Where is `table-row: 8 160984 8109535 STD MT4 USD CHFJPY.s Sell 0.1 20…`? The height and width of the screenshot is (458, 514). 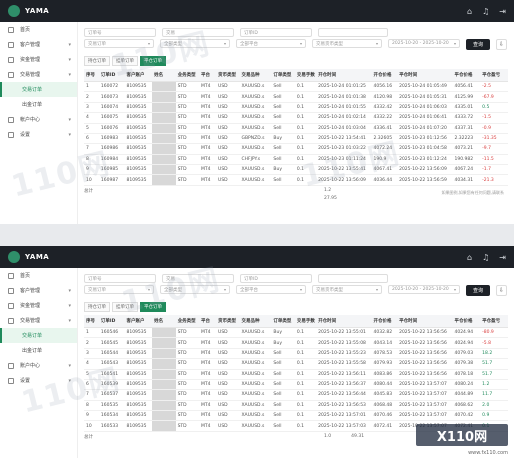
table-row: 8 160984 8109535 STD MT4 USD CHFJPY.s Sell 0.1 20… is located at coordinates (296, 160).